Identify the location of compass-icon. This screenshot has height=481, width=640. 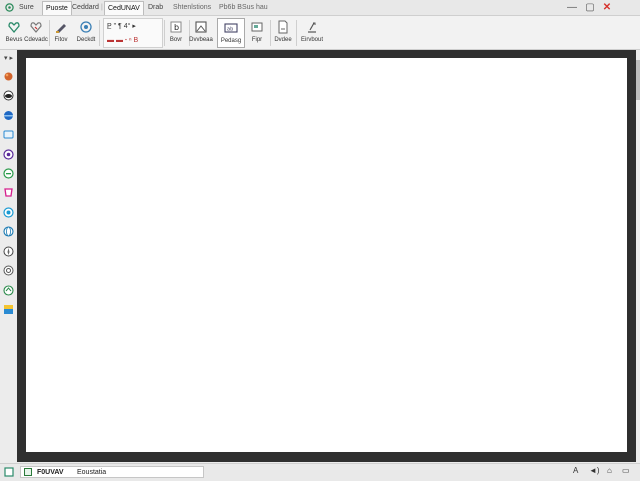
(8, 251).